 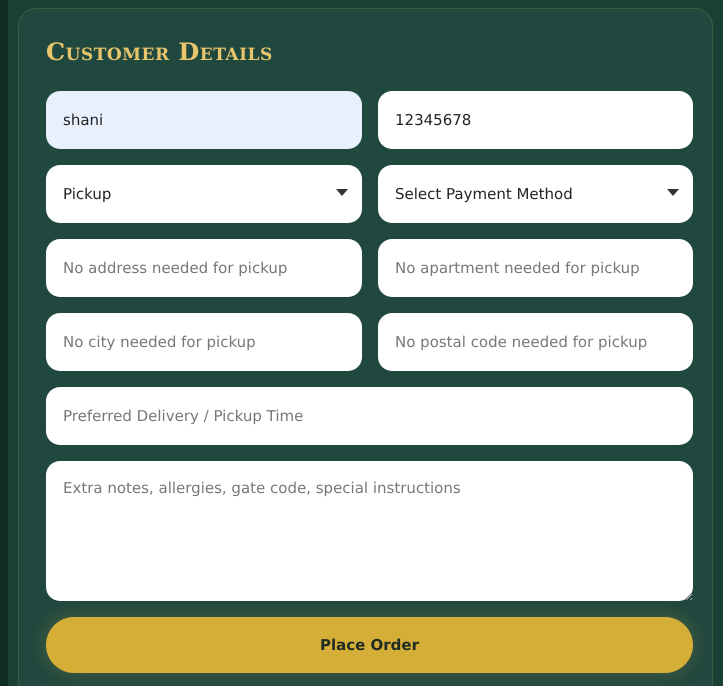 I want to click on input-field: No city needed for pickup, so click(x=204, y=342).